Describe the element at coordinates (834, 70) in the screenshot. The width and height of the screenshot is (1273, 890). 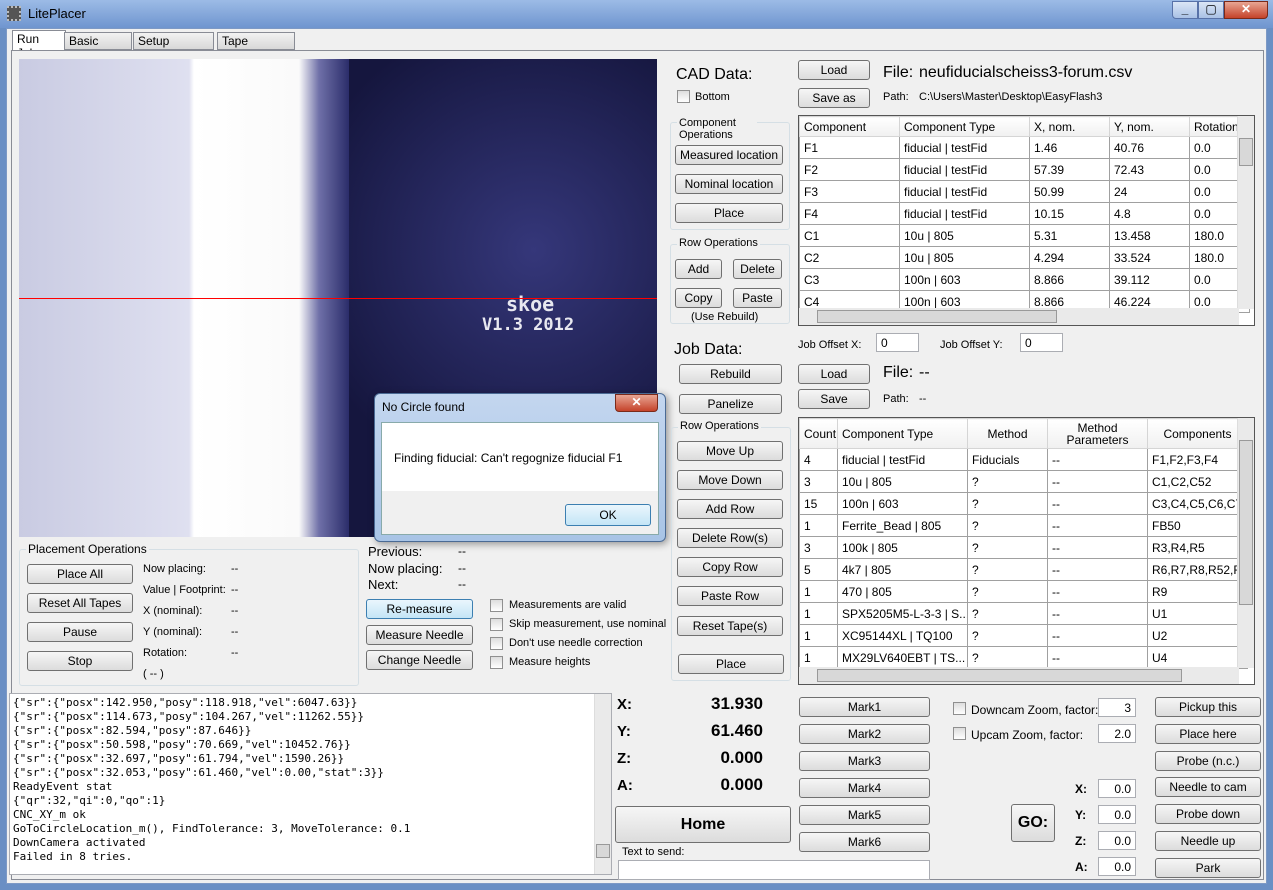
I see `cad-load-button: Load` at that location.